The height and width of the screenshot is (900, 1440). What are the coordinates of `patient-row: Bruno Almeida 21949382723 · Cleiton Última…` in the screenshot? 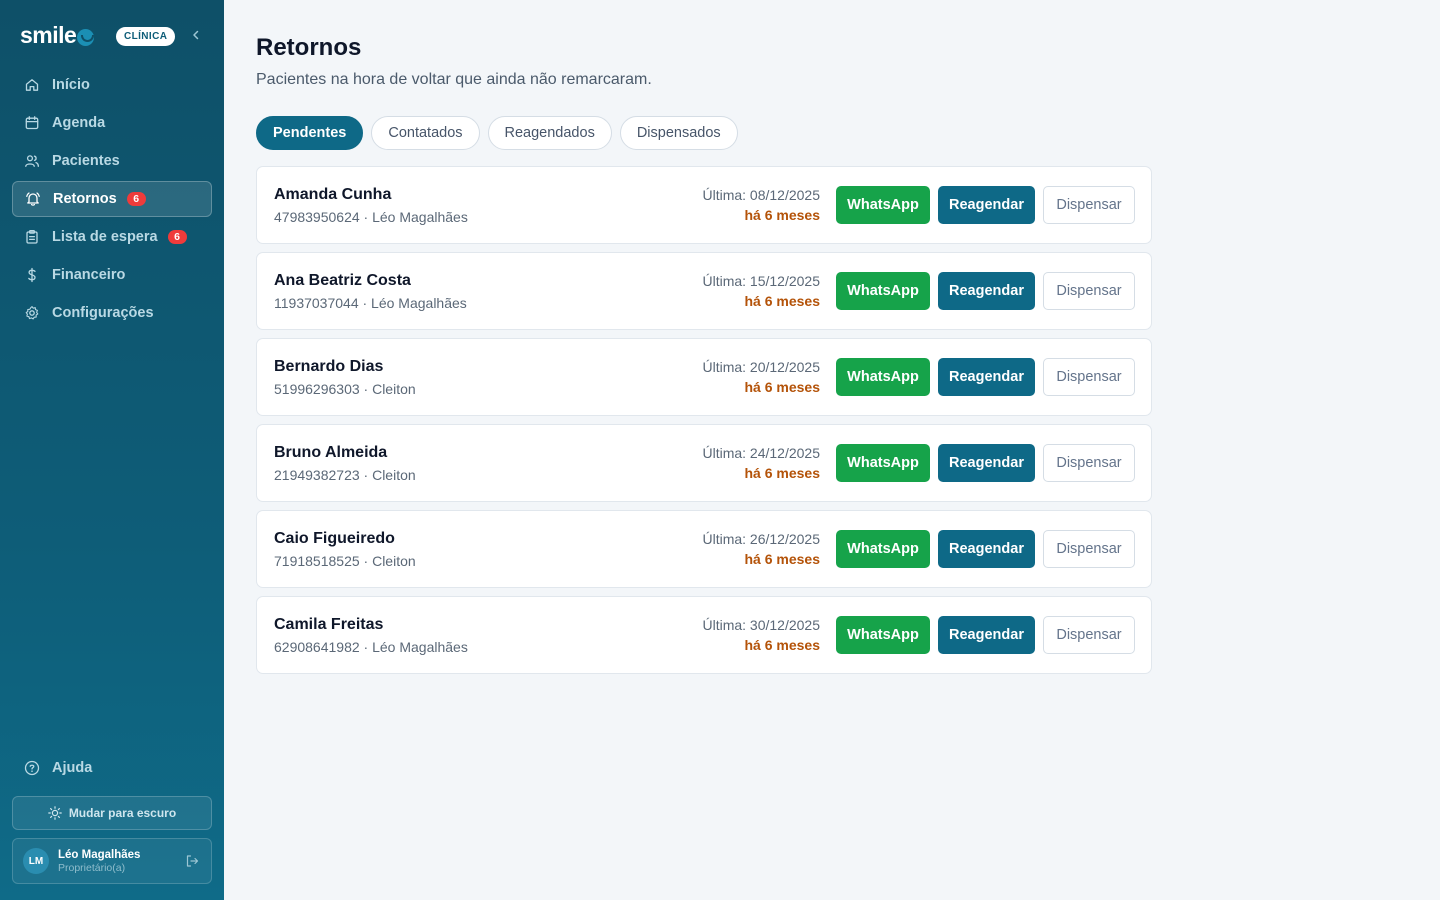 It's located at (704, 463).